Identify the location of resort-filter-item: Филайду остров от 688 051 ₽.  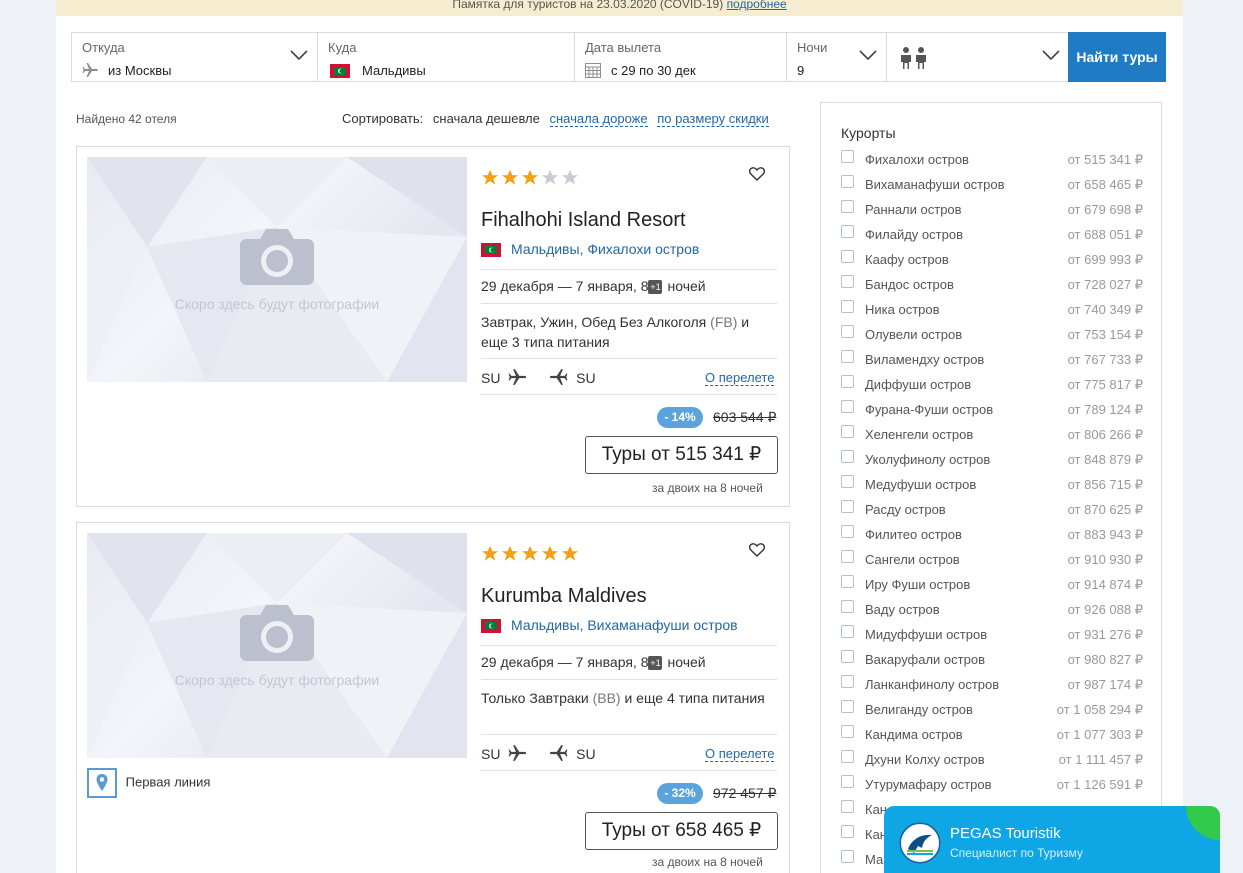
(992, 235).